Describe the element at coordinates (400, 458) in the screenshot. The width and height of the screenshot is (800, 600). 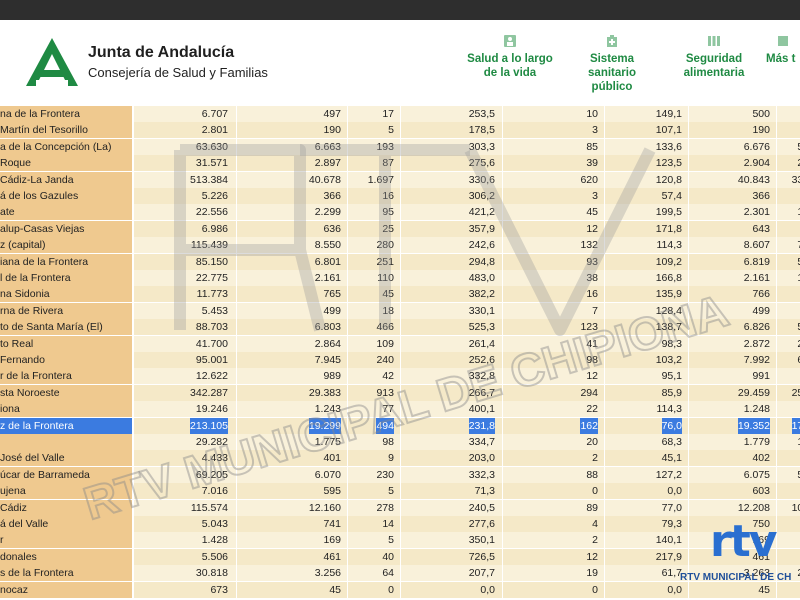
I see `table-row: José del Valle4.4334019203,0245,14023` at that location.